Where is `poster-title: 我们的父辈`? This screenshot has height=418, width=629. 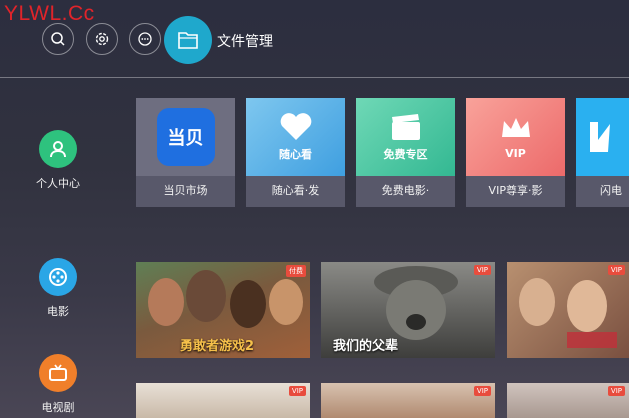 poster-title: 我们的父辈 is located at coordinates (366, 346).